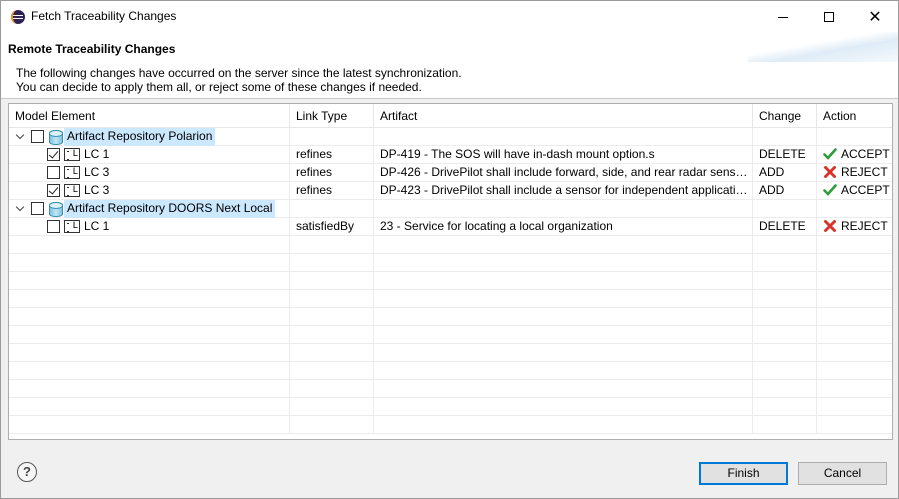  Describe the element at coordinates (785, 116) in the screenshot. I see `column-header-change: Change` at that location.